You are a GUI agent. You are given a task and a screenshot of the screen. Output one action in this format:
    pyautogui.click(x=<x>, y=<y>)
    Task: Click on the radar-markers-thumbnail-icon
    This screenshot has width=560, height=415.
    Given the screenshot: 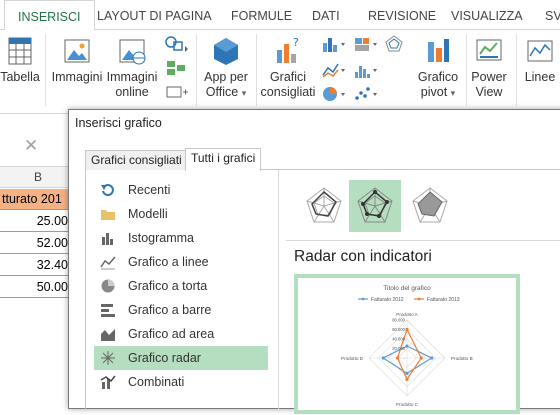 What is the action you would take?
    pyautogui.click(x=375, y=206)
    